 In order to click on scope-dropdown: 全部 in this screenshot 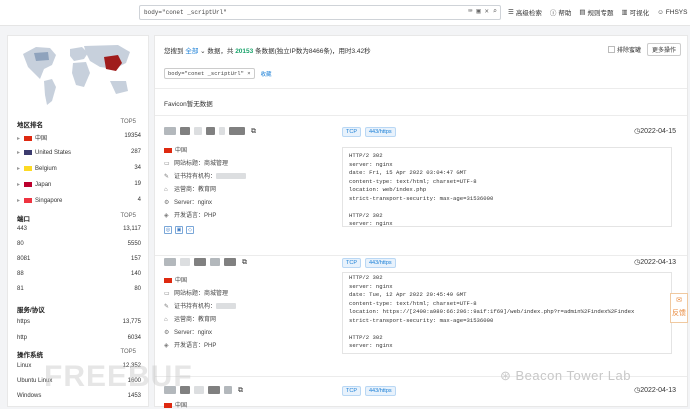, I will do `click(191, 51)`.